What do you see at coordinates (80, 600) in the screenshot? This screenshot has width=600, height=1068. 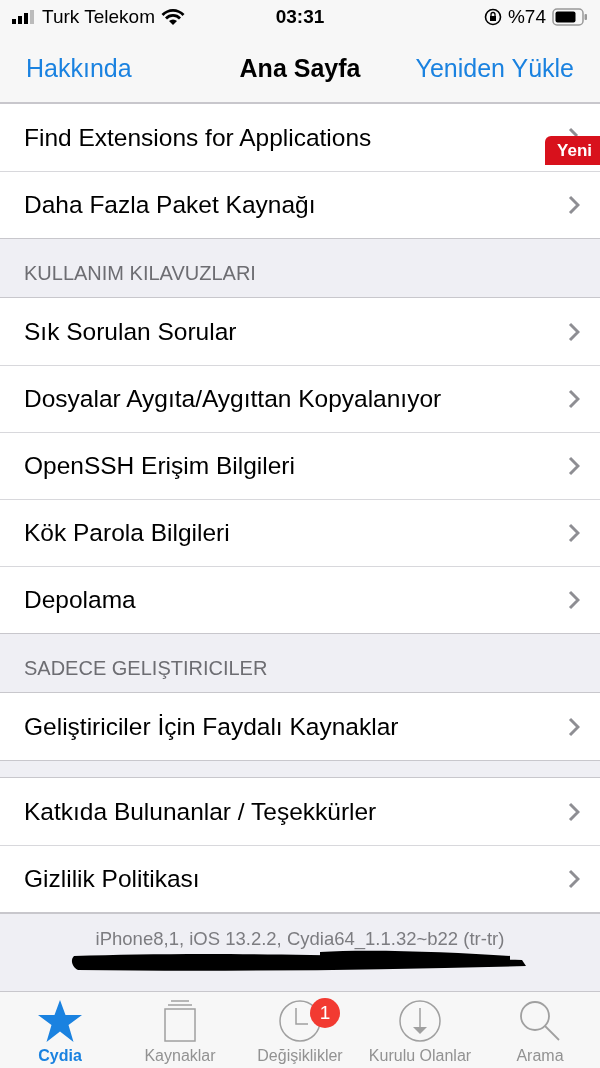 I see `row-label: Depolama` at bounding box center [80, 600].